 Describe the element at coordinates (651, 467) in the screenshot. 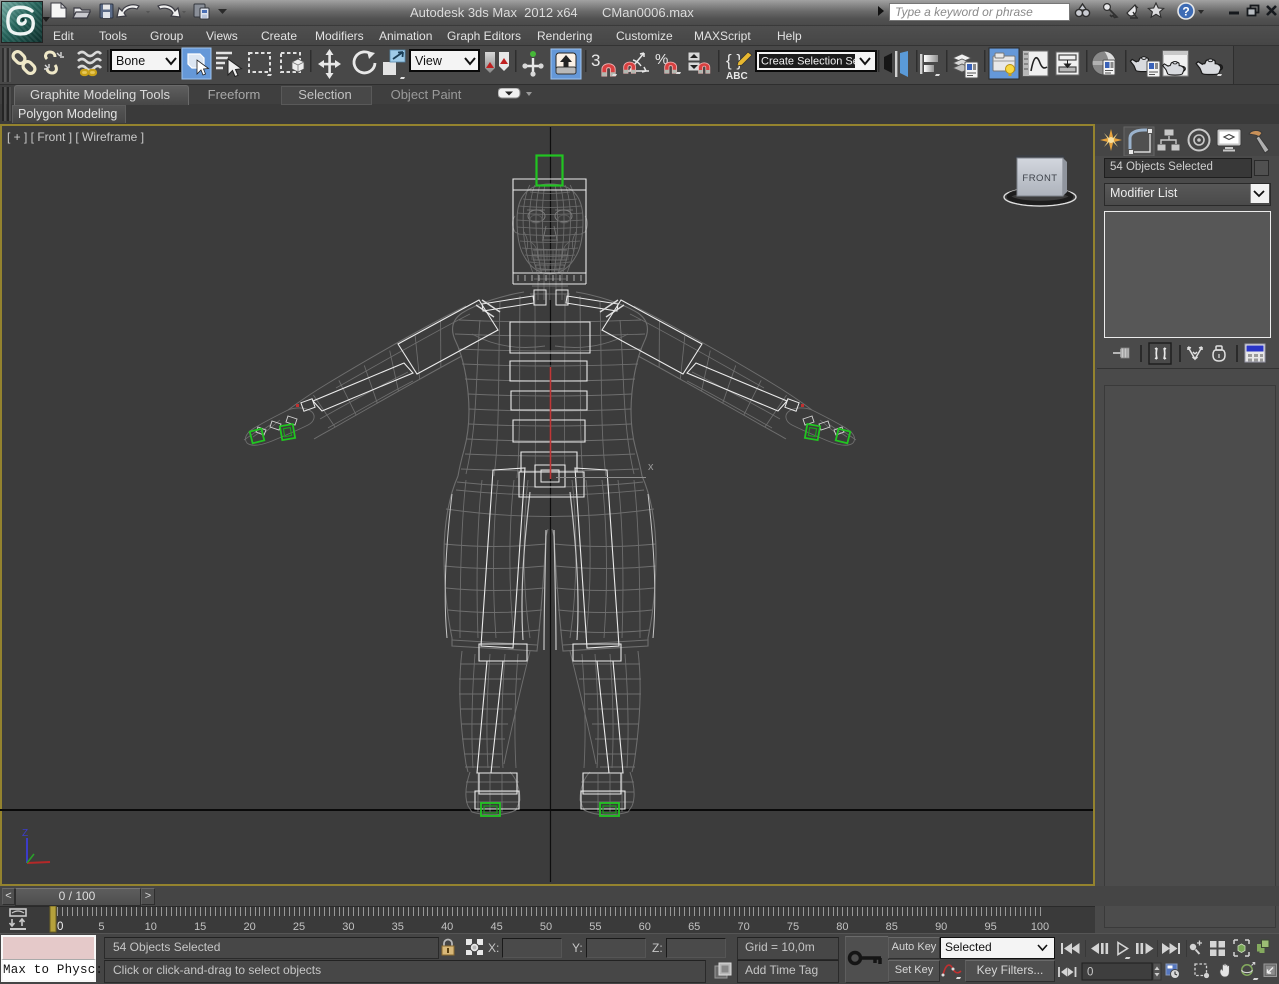

I see `svg-text: x` at that location.